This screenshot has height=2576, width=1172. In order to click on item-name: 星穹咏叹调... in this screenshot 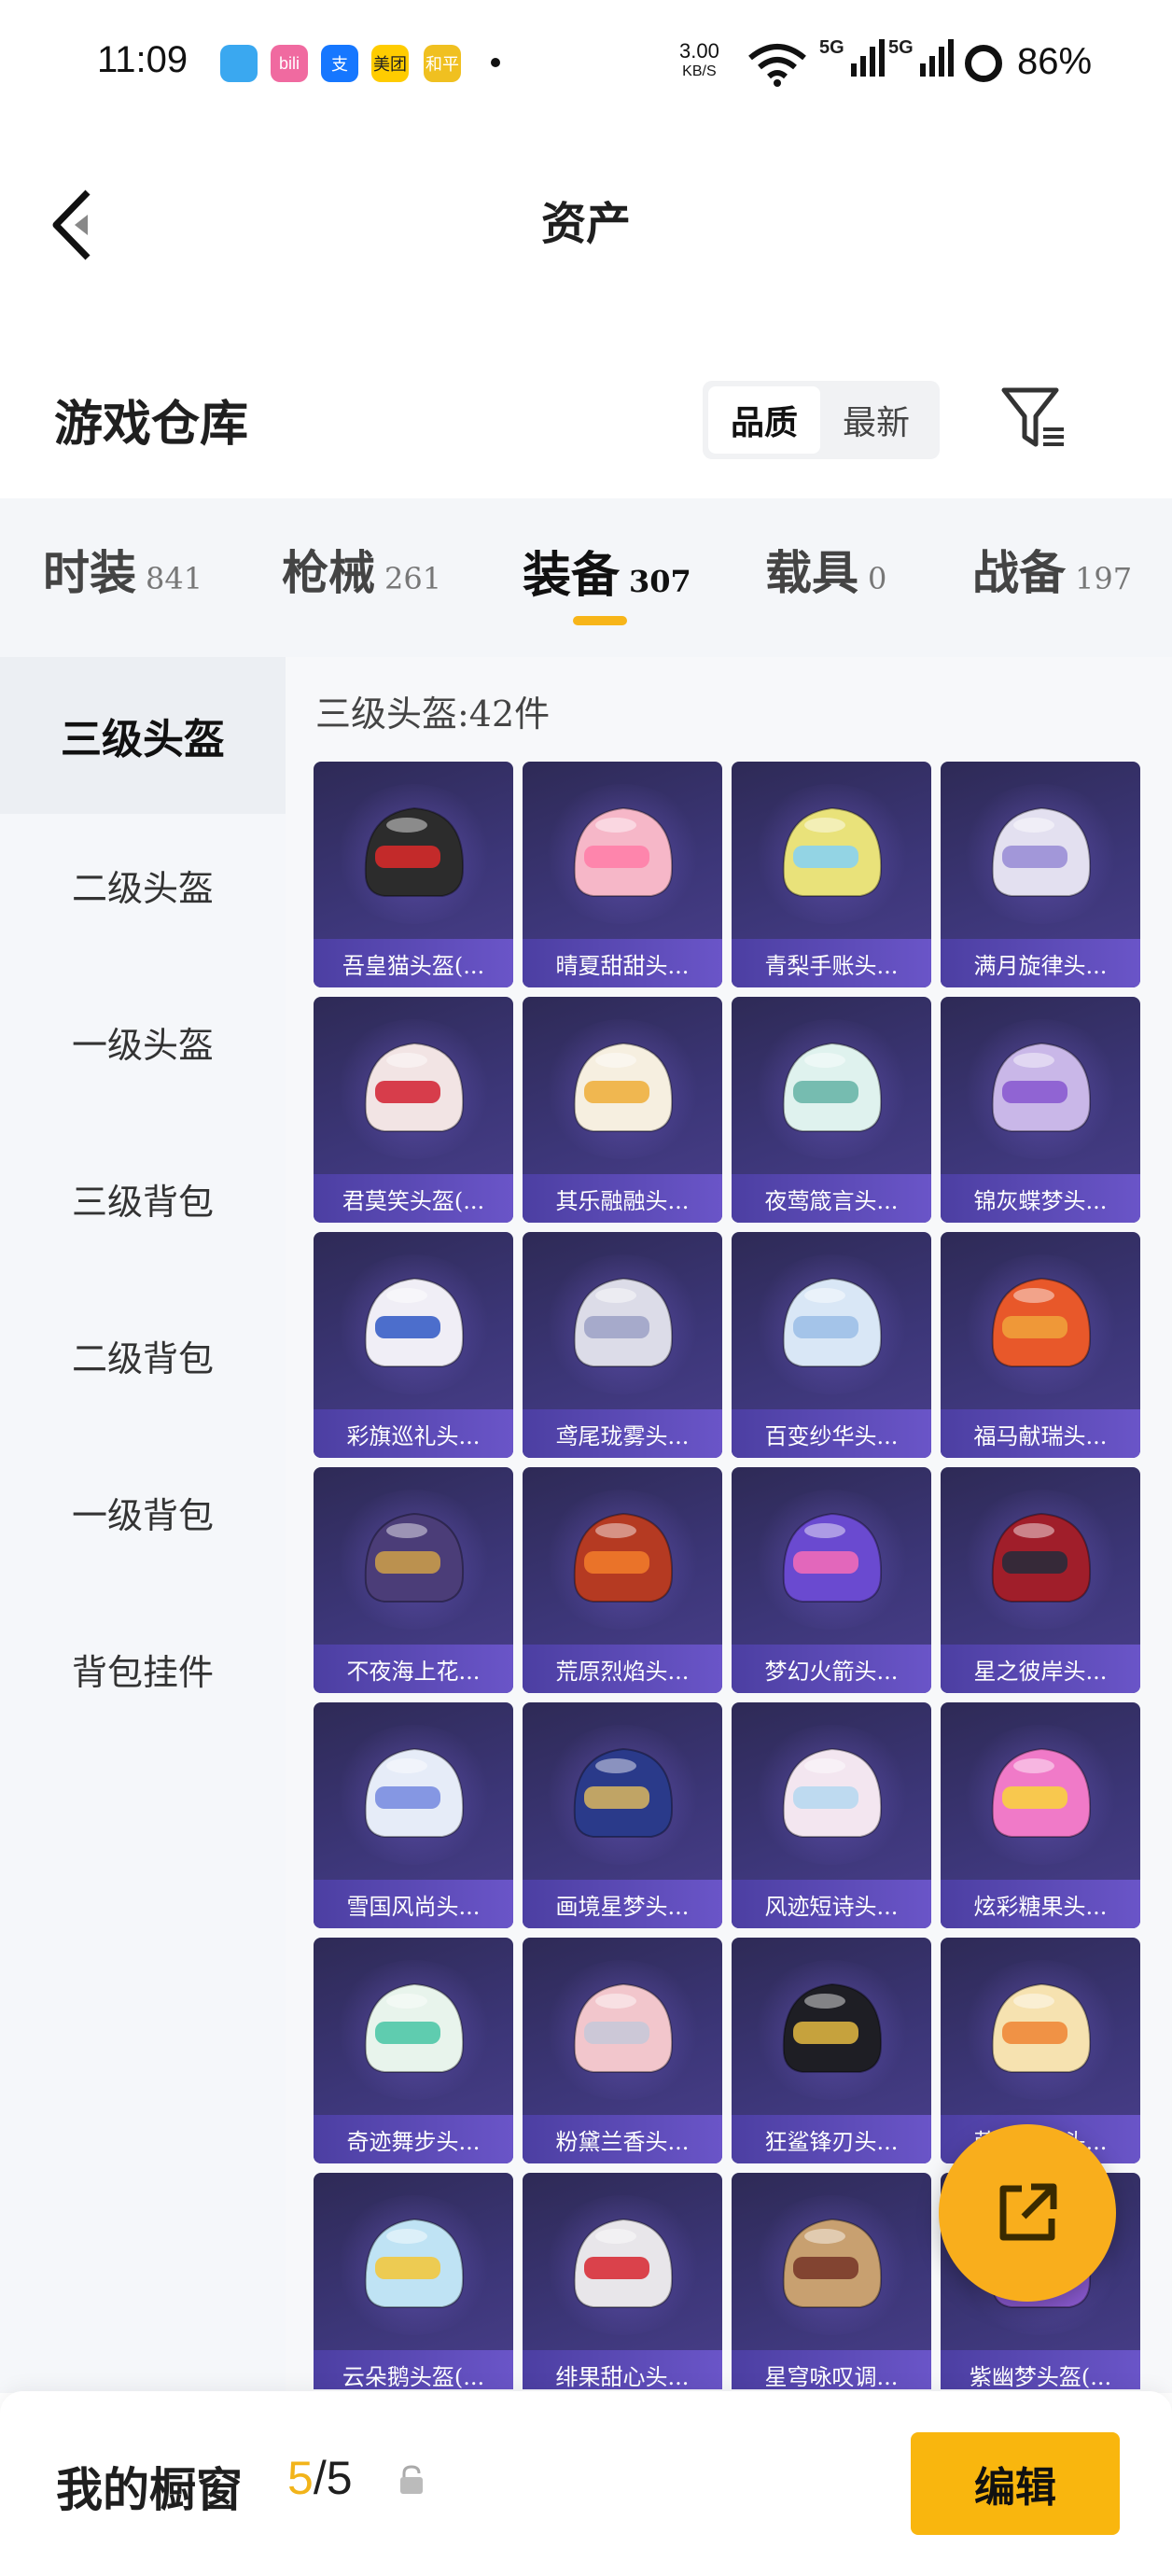, I will do `click(831, 2369)`.